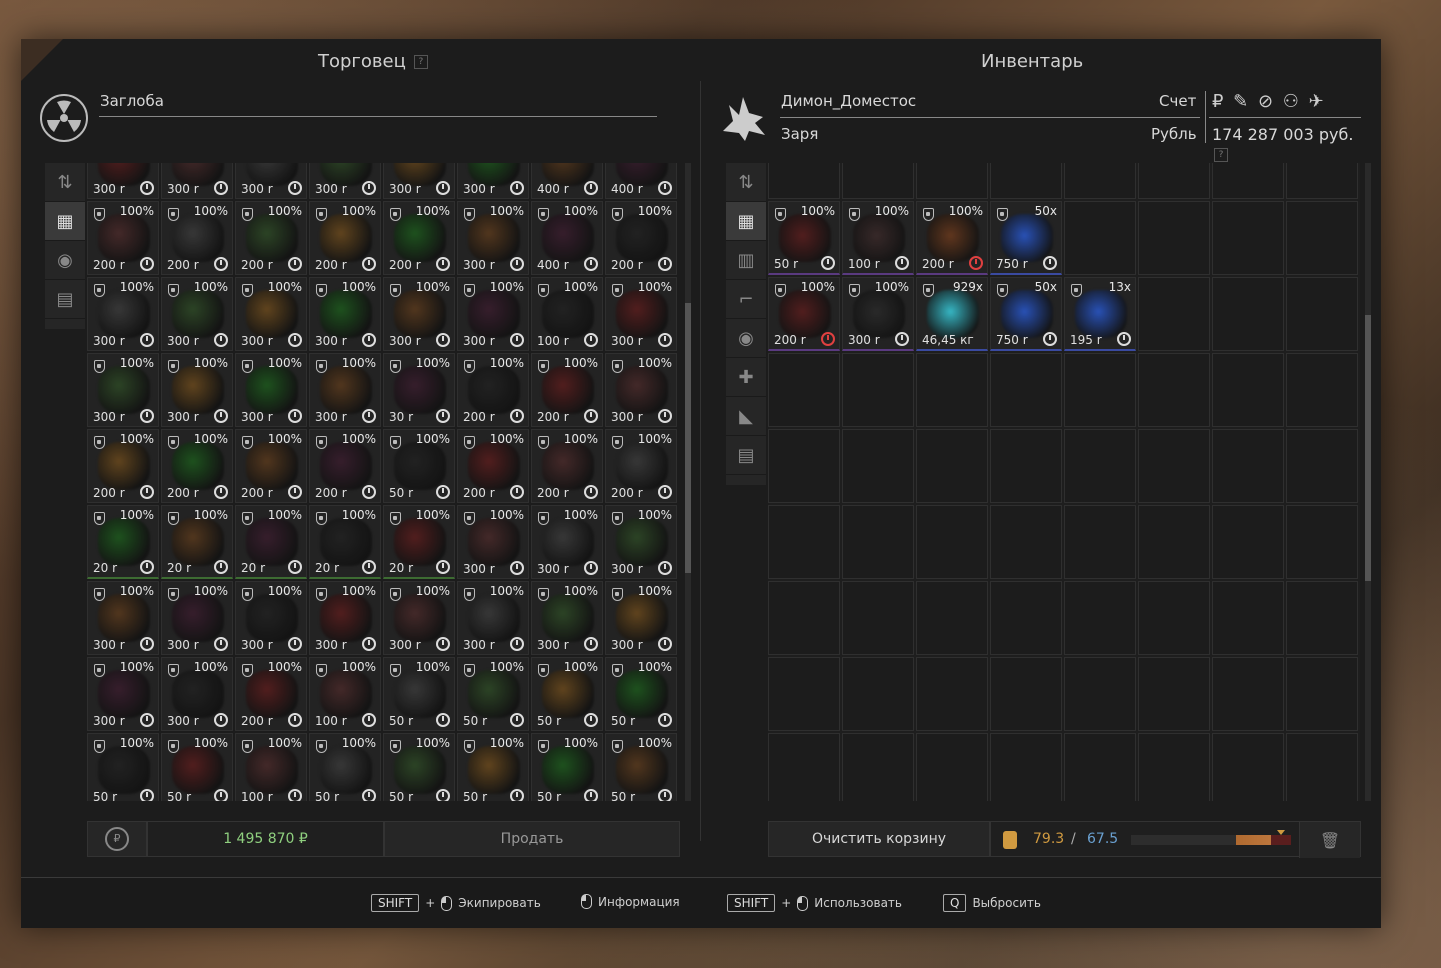 Image resolution: width=1441 pixels, height=968 pixels. I want to click on inv-misc-filter-button: ▤, so click(746, 455).